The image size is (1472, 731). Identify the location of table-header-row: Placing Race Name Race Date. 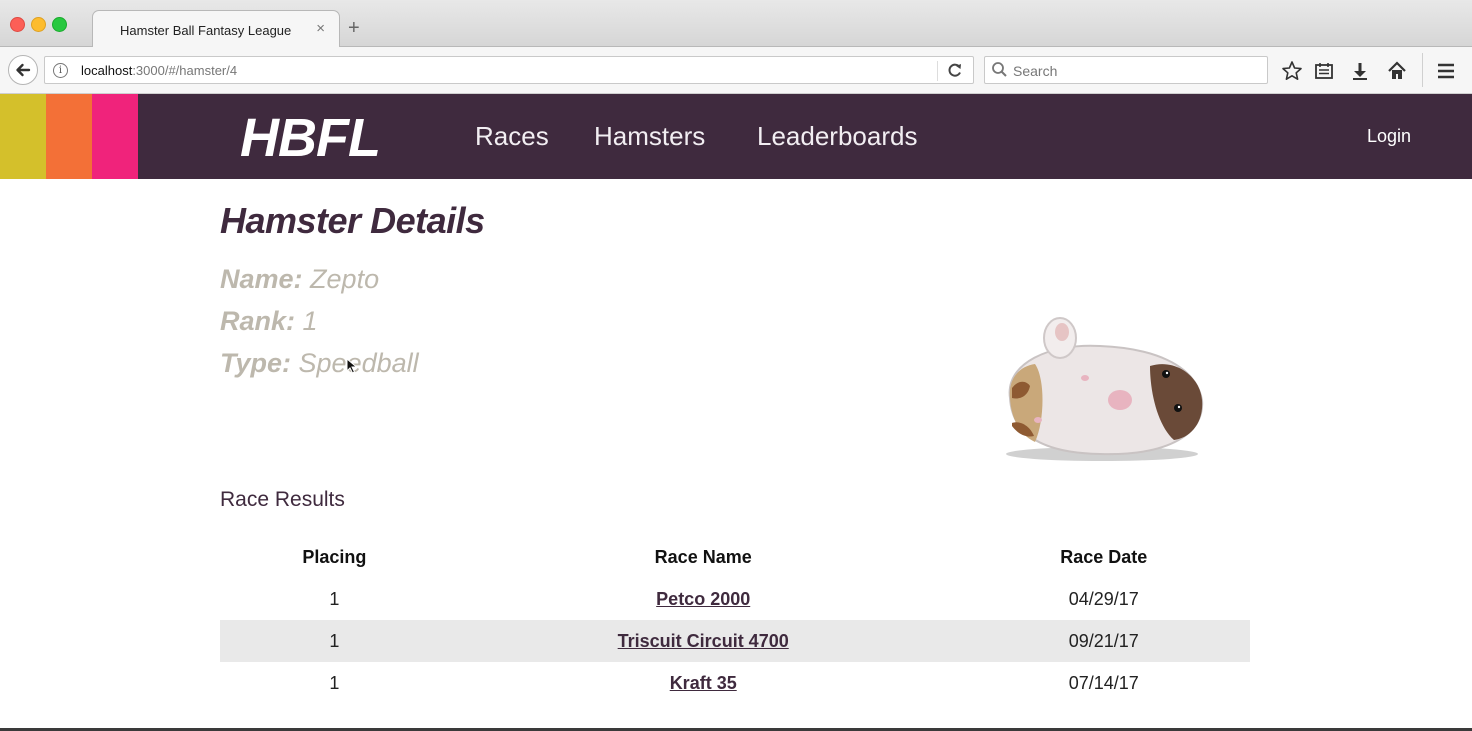
(735, 557).